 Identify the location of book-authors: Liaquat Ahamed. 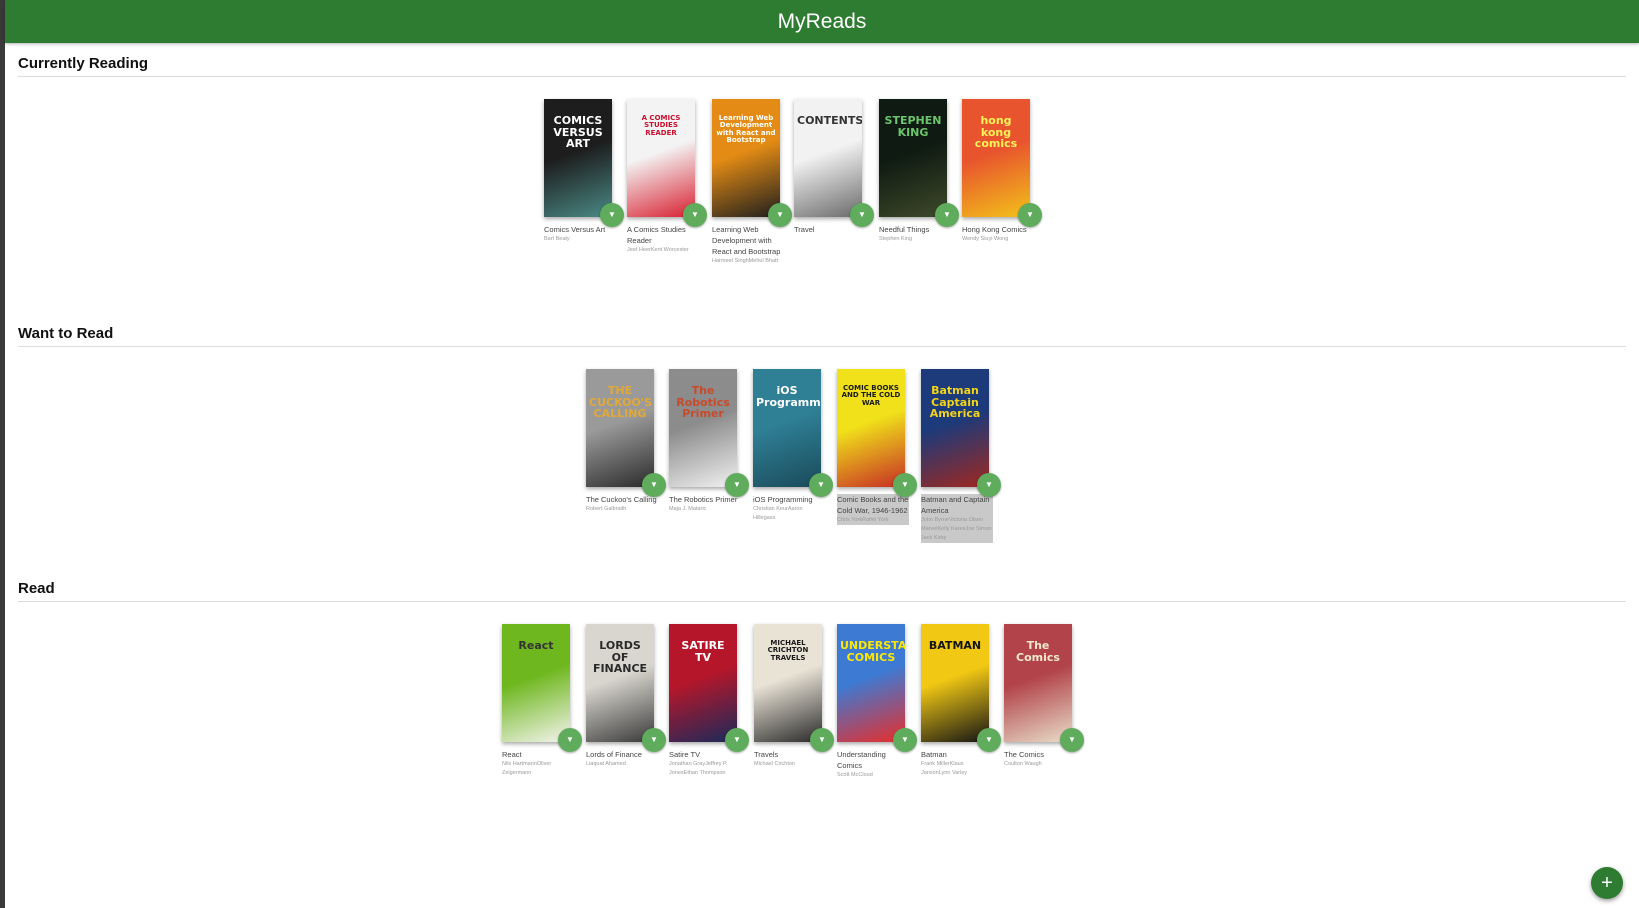
(606, 764).